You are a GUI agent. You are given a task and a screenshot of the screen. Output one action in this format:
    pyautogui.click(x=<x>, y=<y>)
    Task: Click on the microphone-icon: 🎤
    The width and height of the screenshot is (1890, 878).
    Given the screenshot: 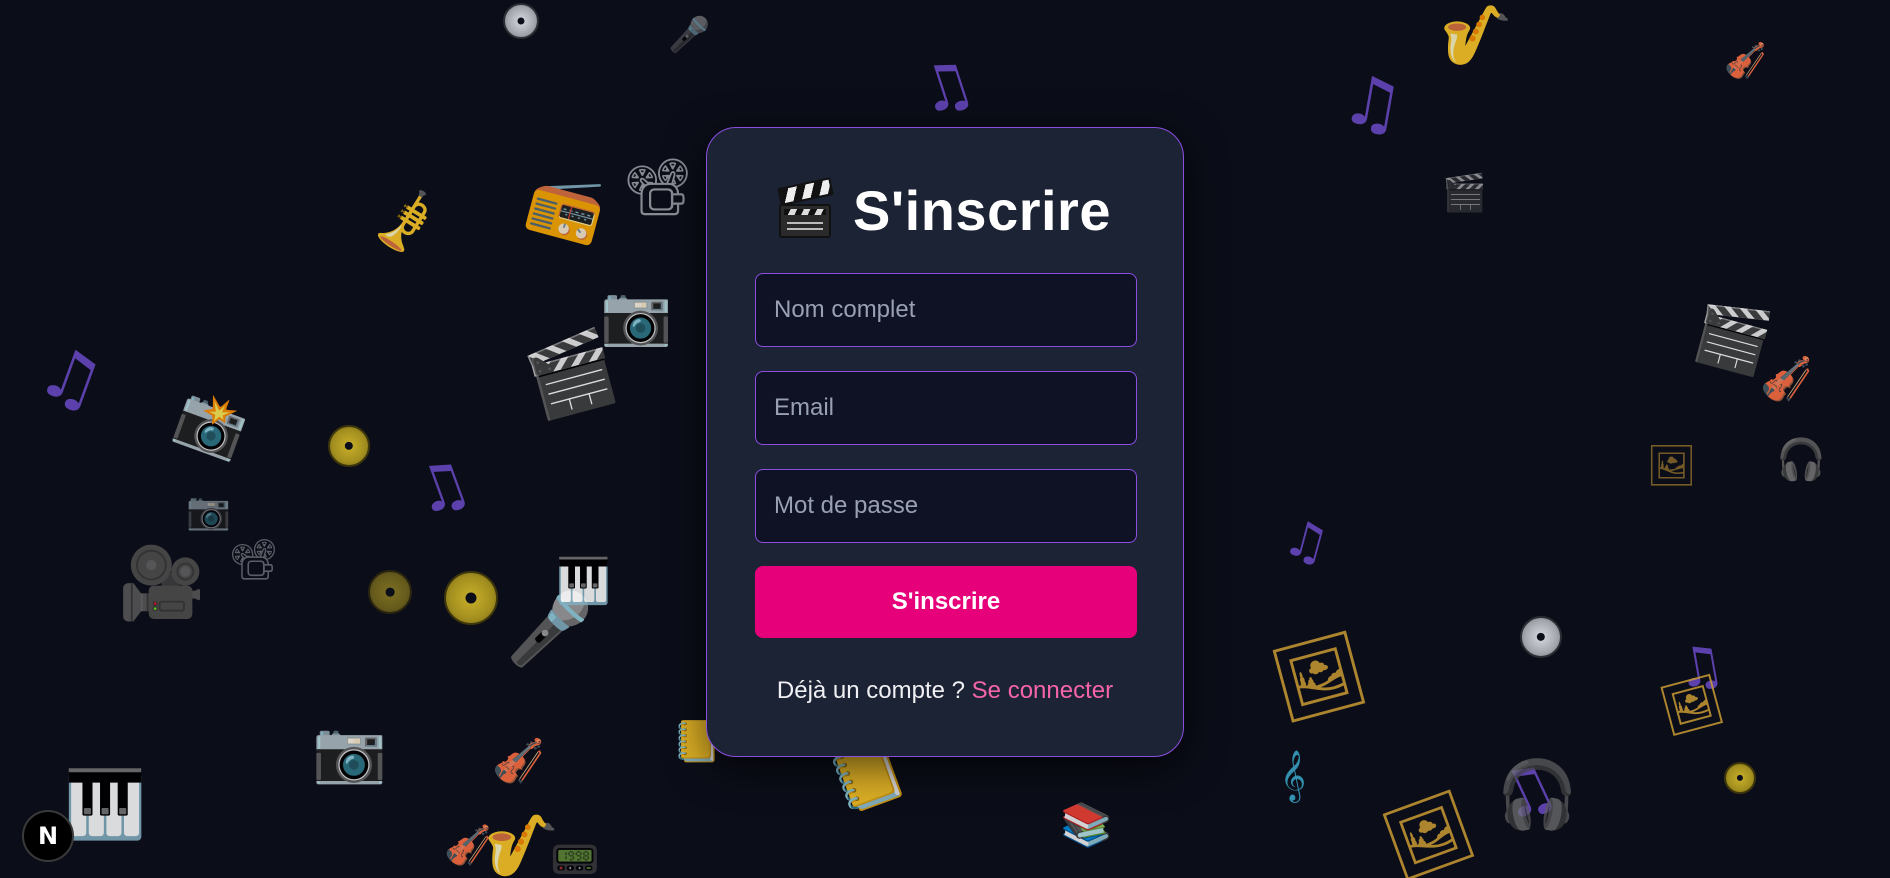 What is the action you would take?
    pyautogui.click(x=689, y=35)
    